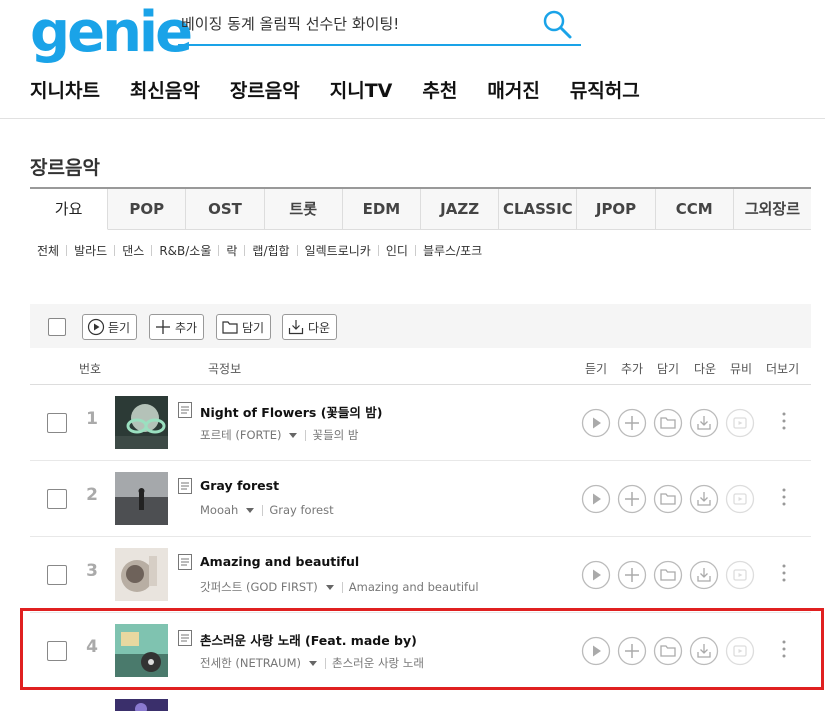 The image size is (825, 711). Describe the element at coordinates (420, 499) in the screenshot. I see `table-row: 2 Gray forest Mooah Gray forest` at that location.